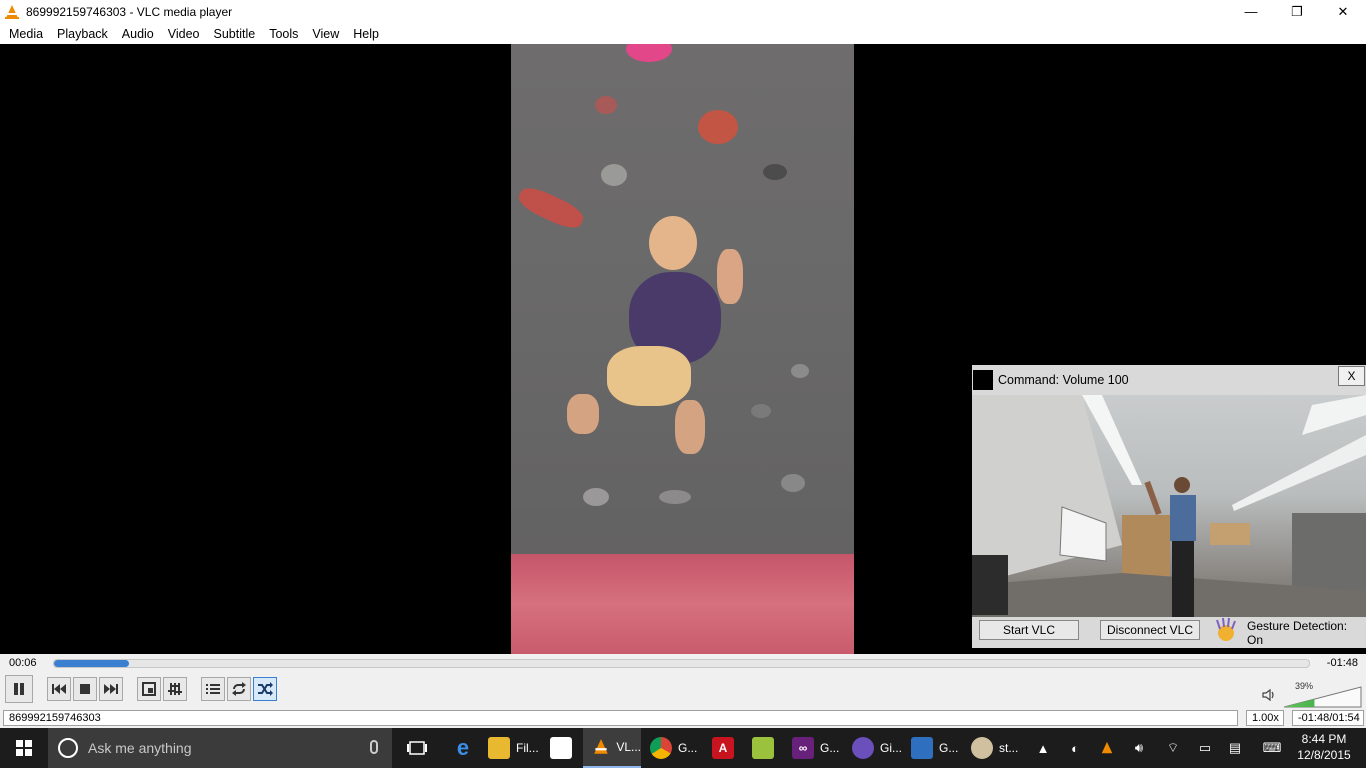  Describe the element at coordinates (600, 747) in the screenshot. I see `vlc-icon` at that location.